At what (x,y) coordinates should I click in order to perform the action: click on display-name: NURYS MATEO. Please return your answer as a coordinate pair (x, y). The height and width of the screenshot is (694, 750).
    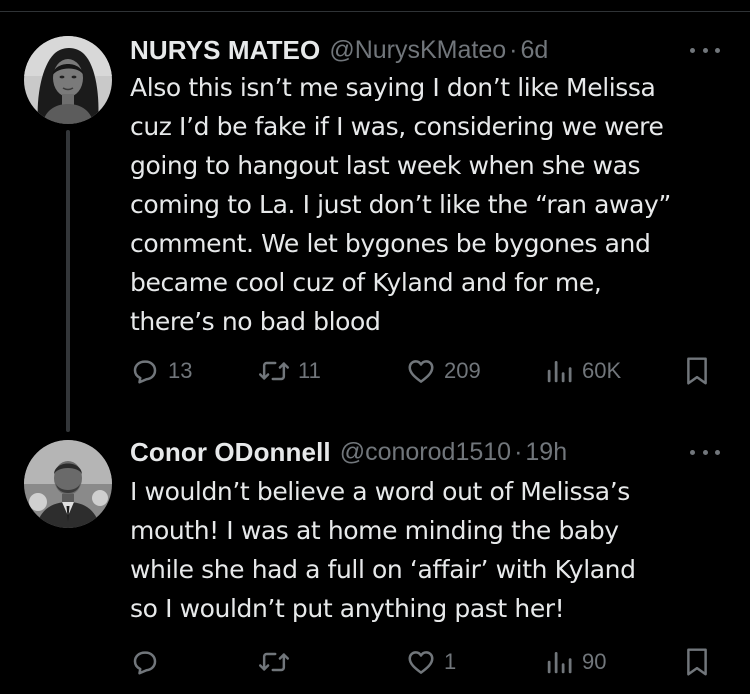
    Looking at the image, I should click on (225, 50).